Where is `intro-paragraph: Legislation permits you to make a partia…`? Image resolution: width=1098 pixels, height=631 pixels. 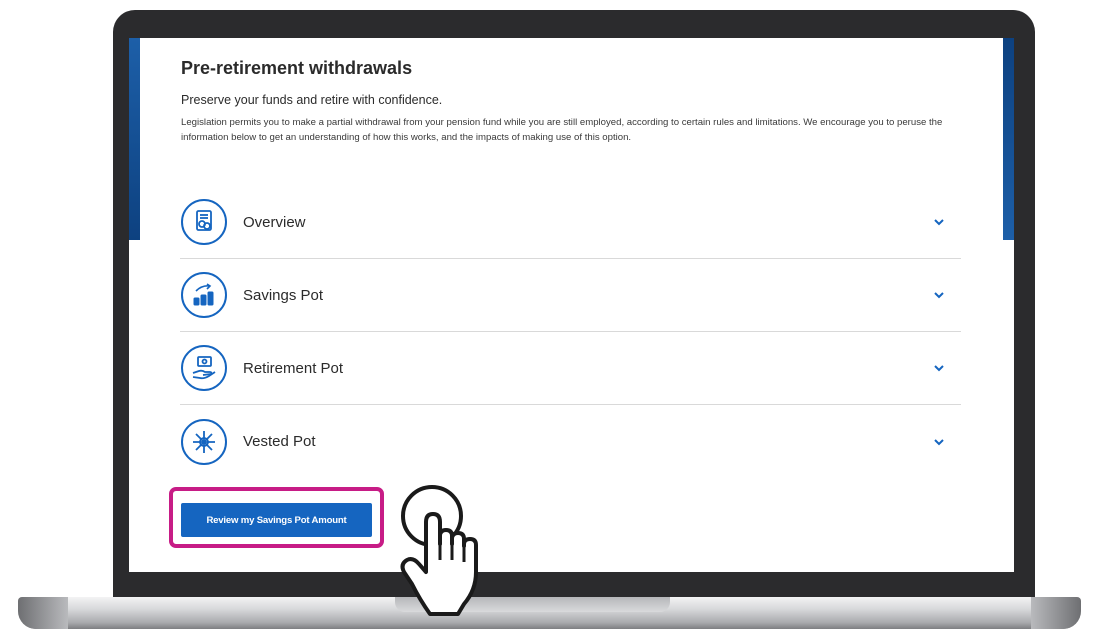 intro-paragraph: Legislation permits you to make a partia… is located at coordinates (562, 130).